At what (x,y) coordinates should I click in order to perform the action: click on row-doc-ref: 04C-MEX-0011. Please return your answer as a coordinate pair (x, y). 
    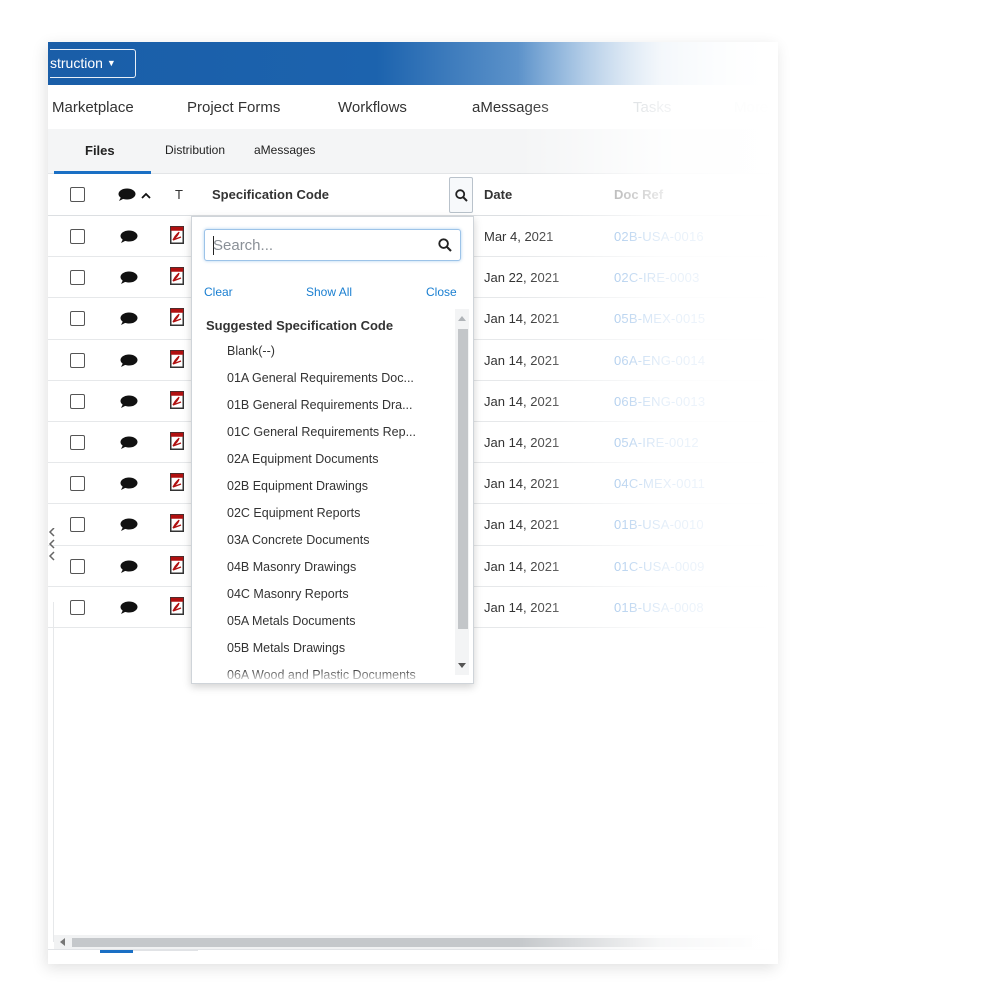
    Looking at the image, I should click on (659, 483).